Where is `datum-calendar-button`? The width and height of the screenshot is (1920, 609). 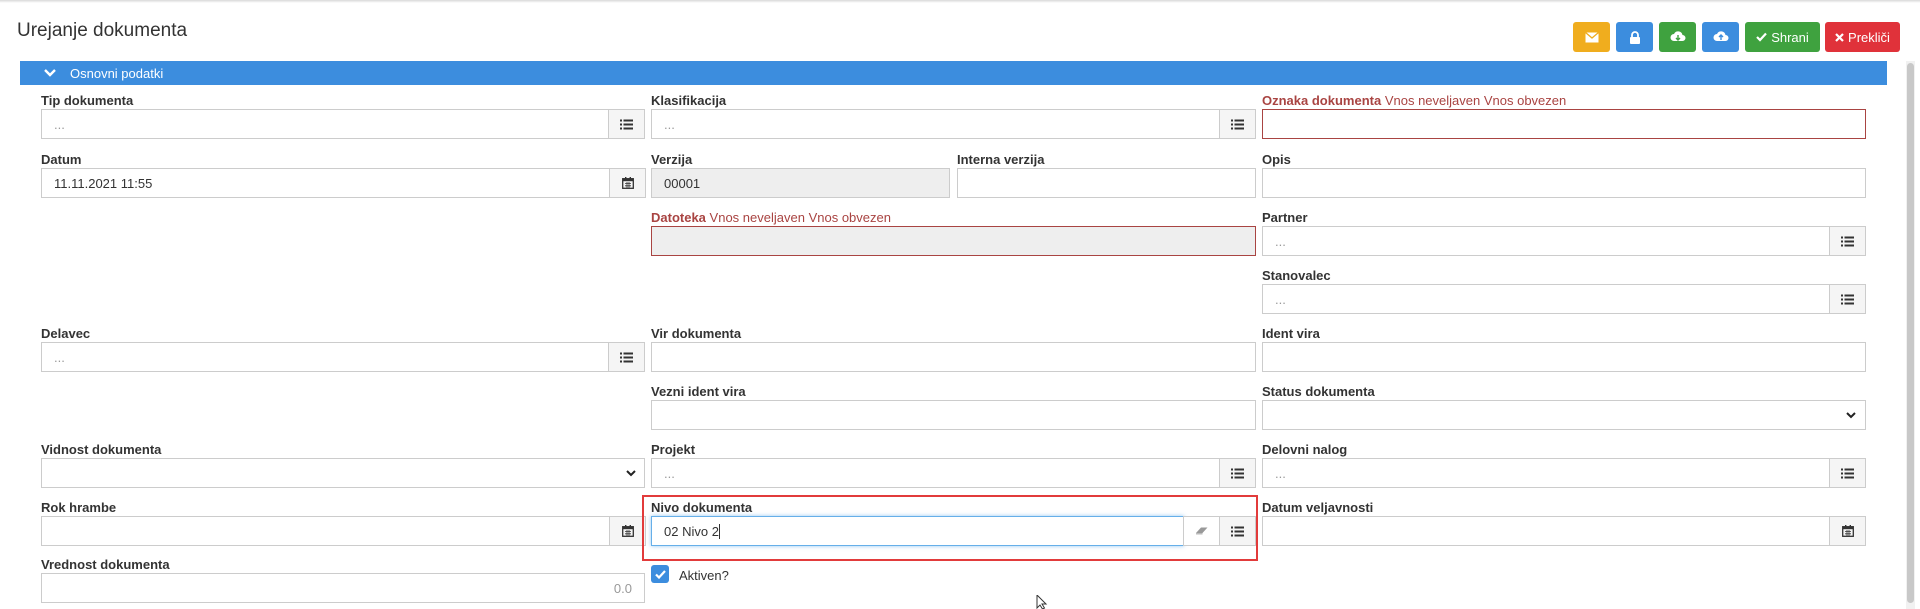 datum-calendar-button is located at coordinates (627, 183).